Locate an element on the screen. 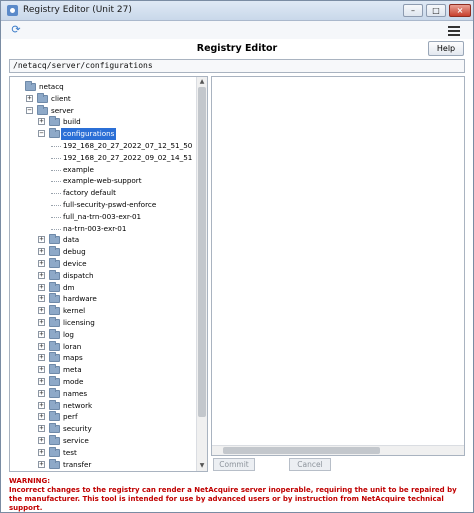 The width and height of the screenshot is (474, 513). tree-item-label: network is located at coordinates (78, 405).